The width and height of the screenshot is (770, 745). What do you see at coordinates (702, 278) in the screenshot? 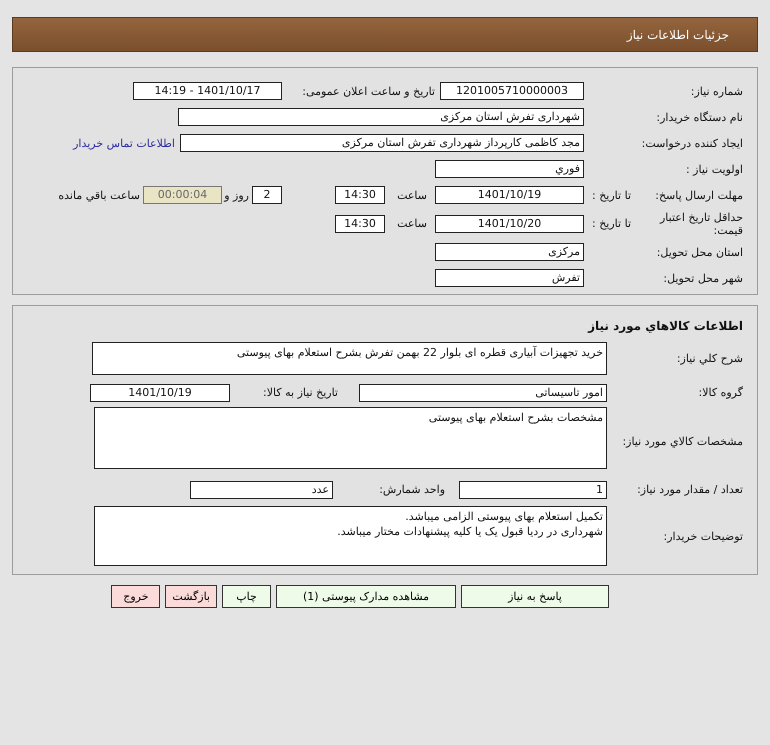
I see `field-label: شهر محل تحویل:` at bounding box center [702, 278].